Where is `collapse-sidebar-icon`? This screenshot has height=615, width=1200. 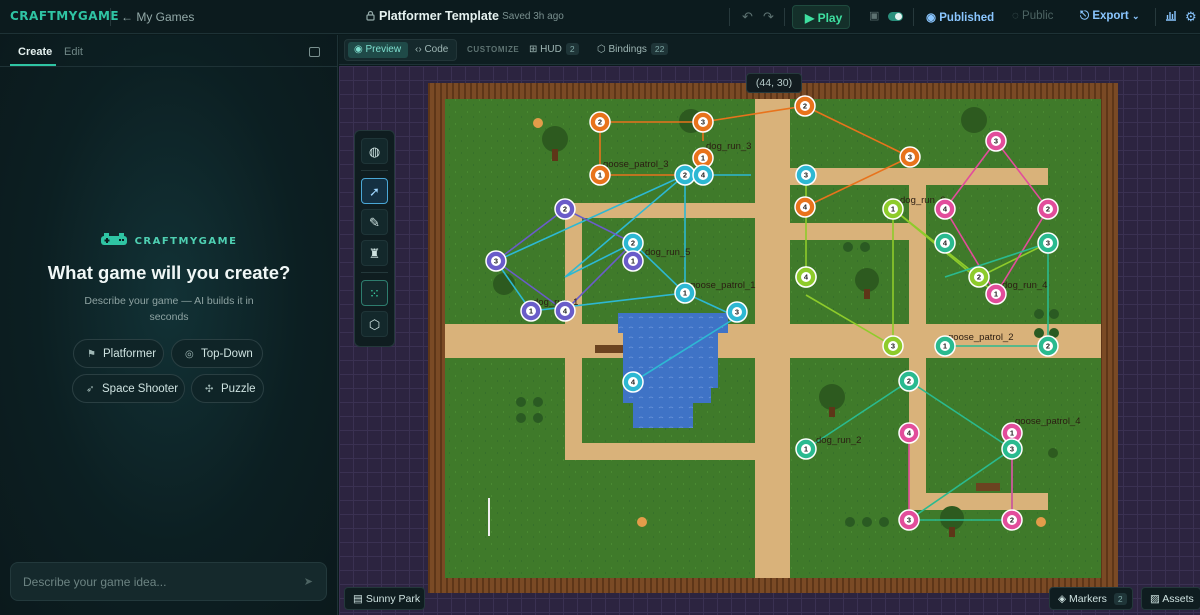 collapse-sidebar-icon is located at coordinates (314, 52).